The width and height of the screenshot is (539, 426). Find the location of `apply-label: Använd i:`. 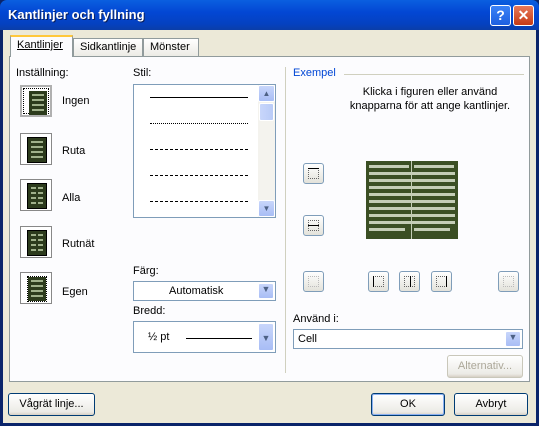

apply-label: Använd i: is located at coordinates (316, 319).